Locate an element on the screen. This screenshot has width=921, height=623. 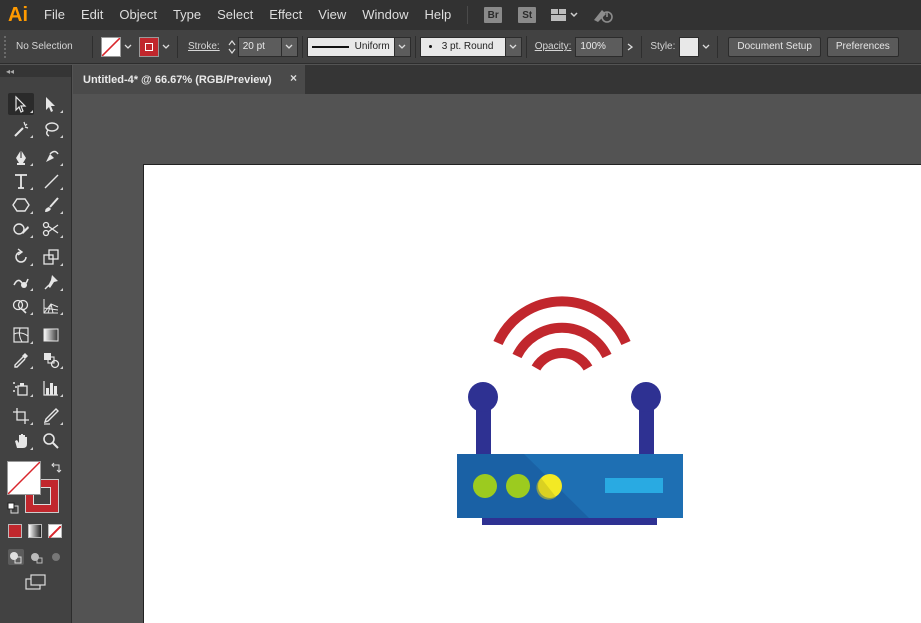
antenna-left-tip is located at coordinates (483, 397).